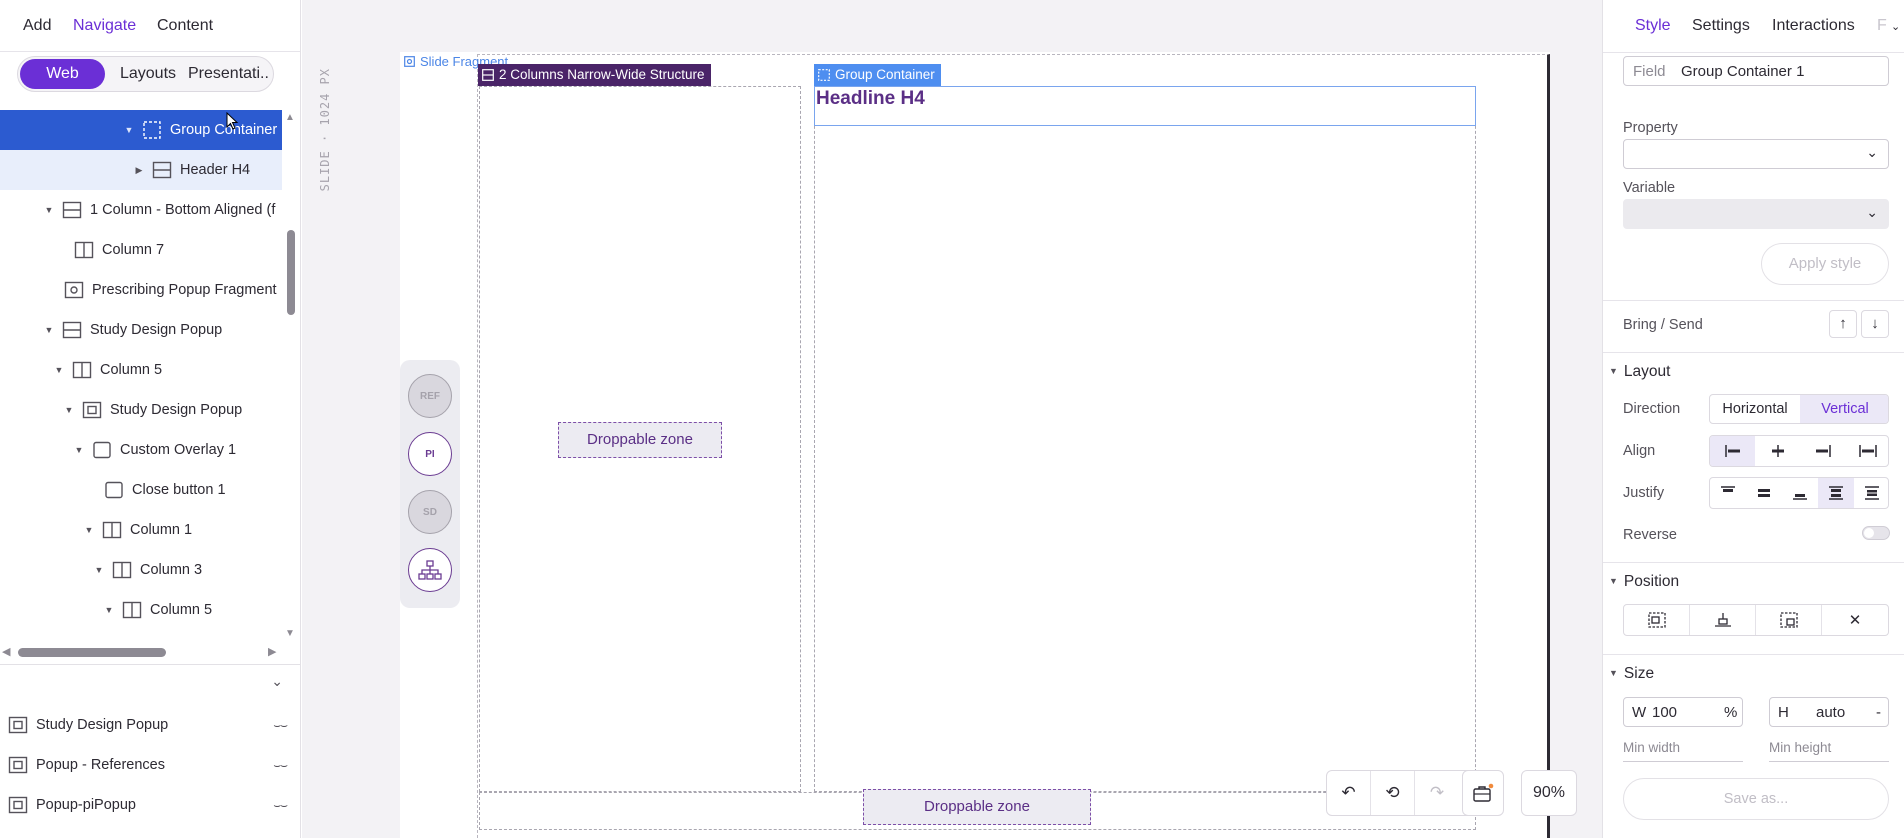 The height and width of the screenshot is (838, 1904). Describe the element at coordinates (1756, 71) in the screenshot. I see `field-name-input: Field Group Container 1` at that location.